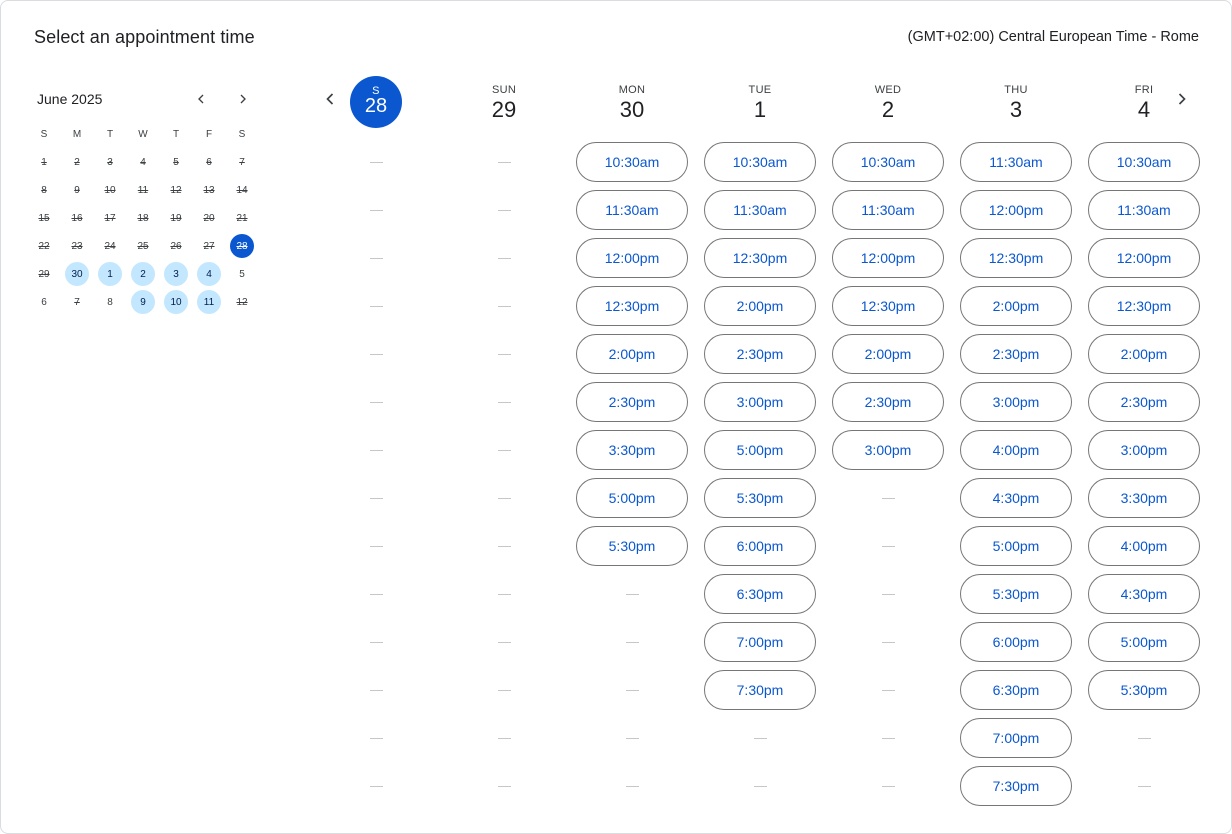  I want to click on timezone-label: (GMT+02:00) Central European Time - Rome, so click(1053, 37).